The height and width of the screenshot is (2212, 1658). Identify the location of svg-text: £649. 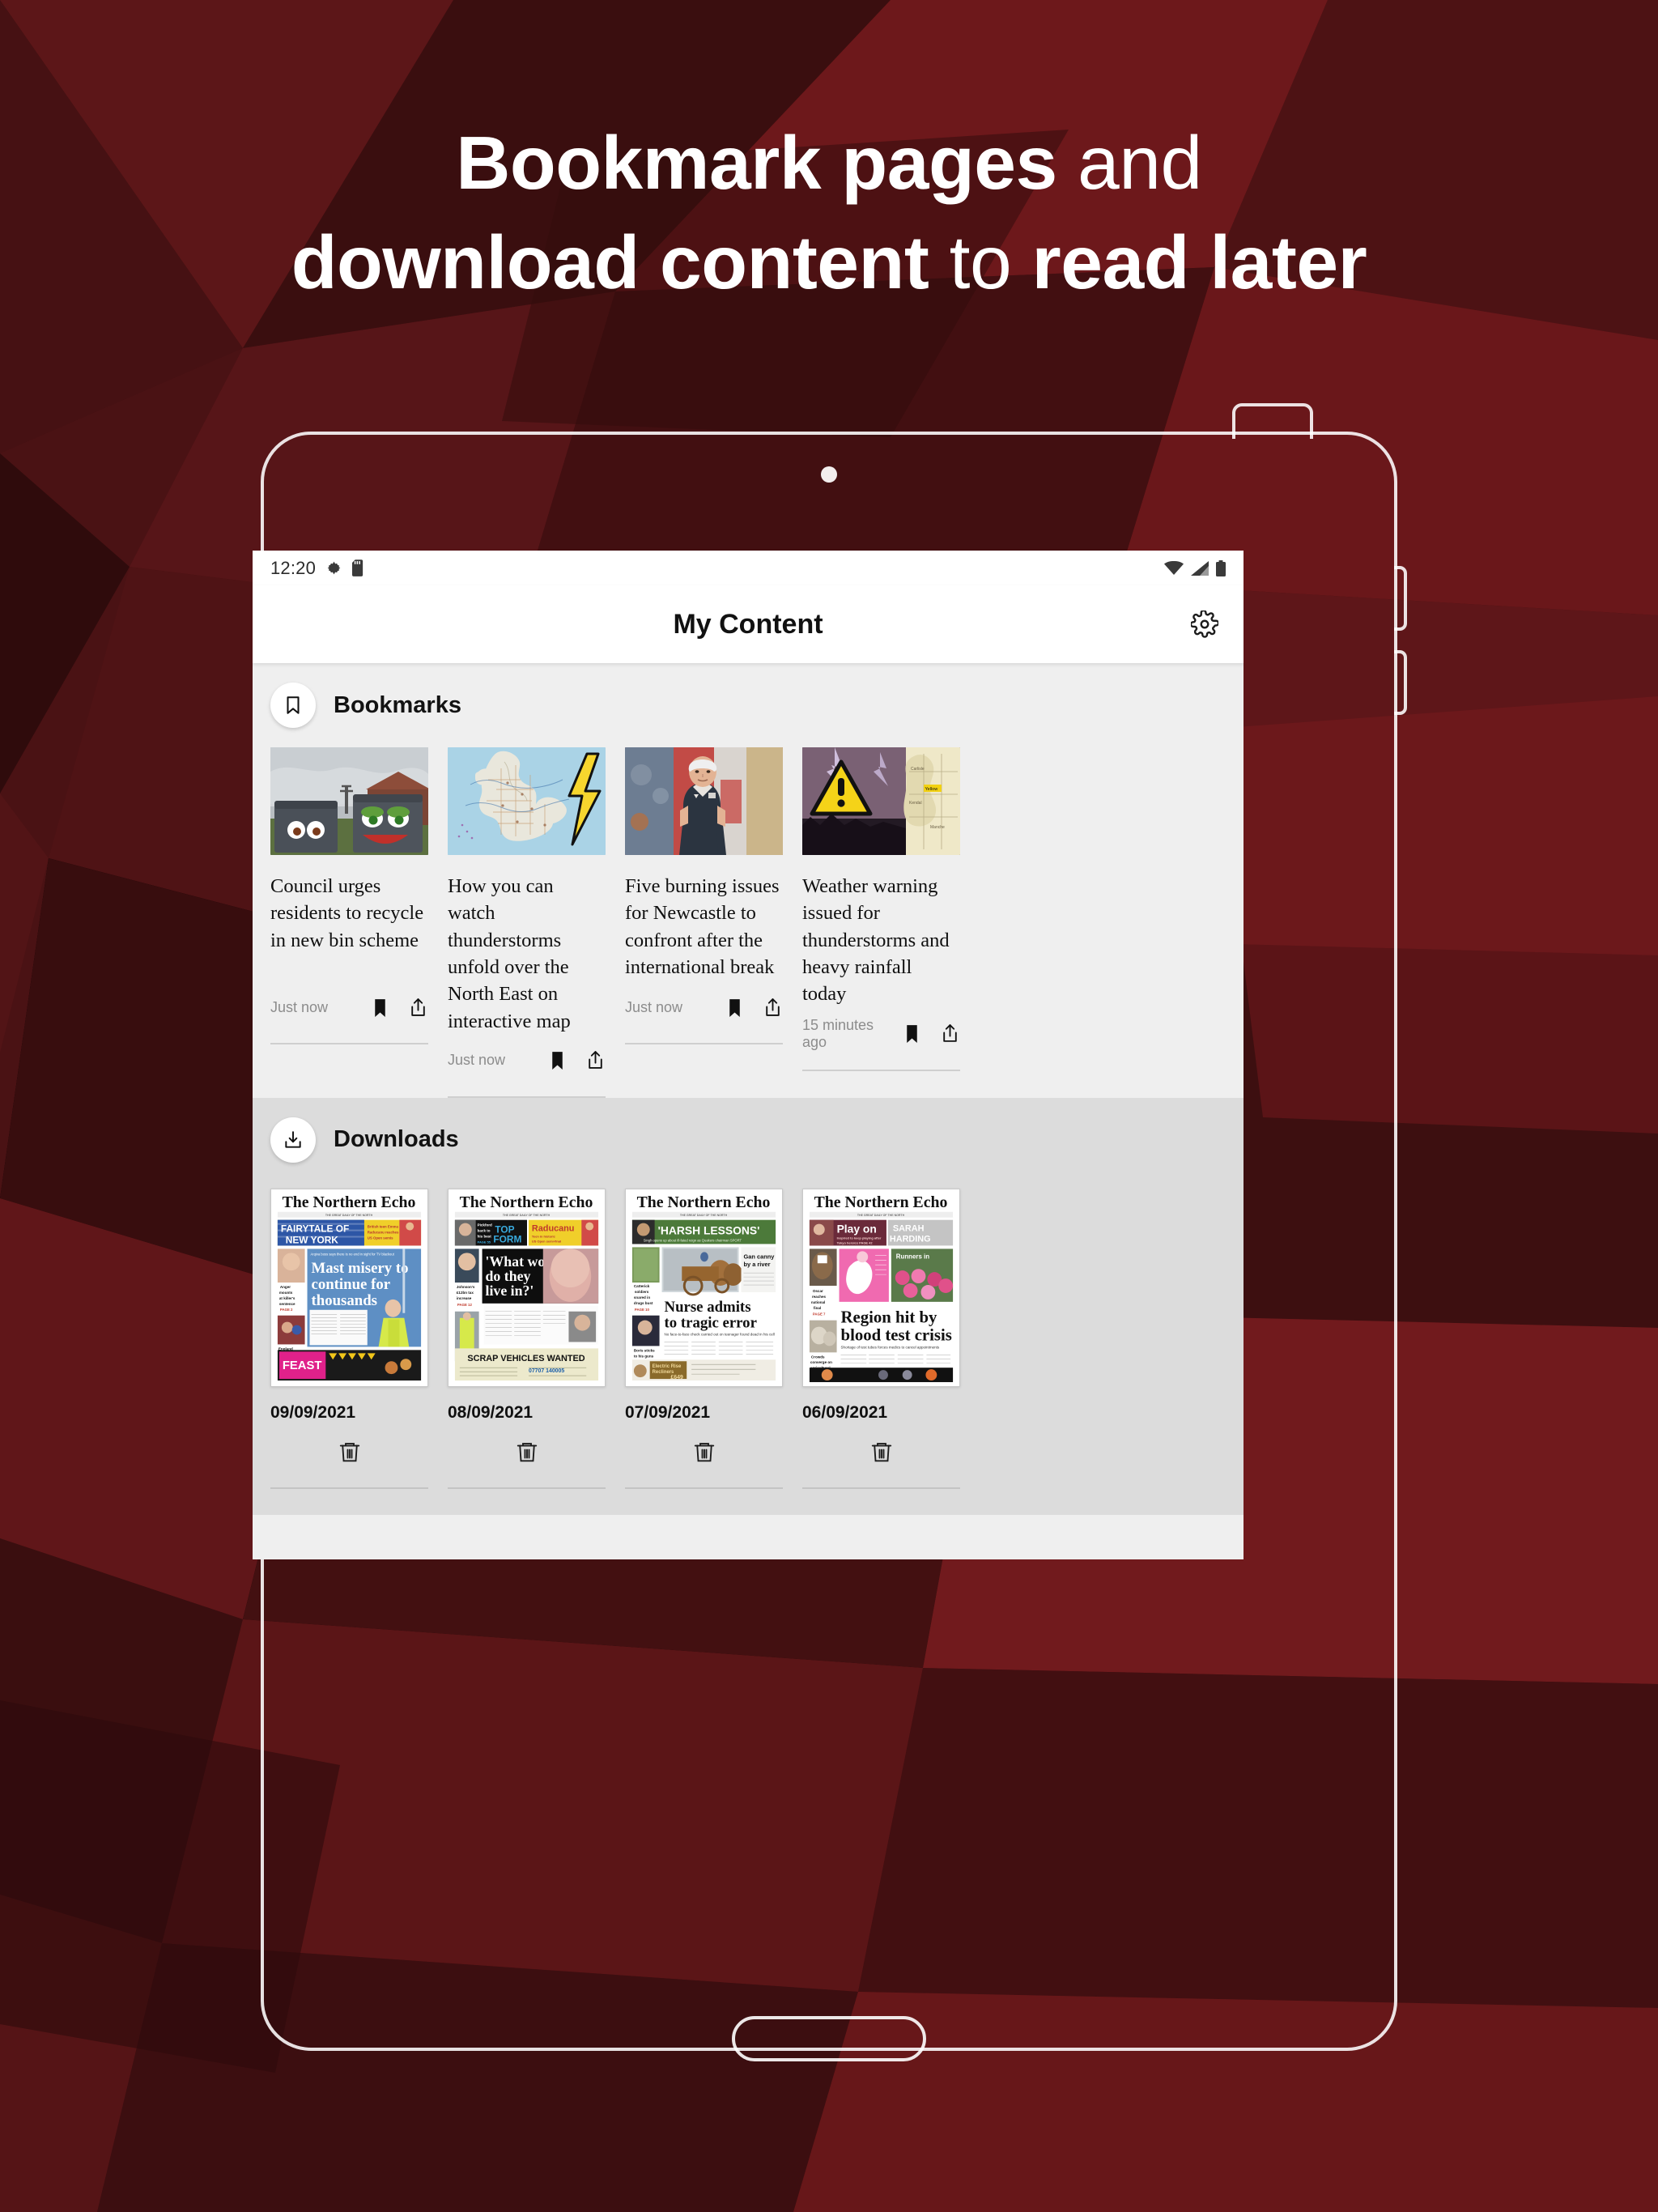
(676, 1378).